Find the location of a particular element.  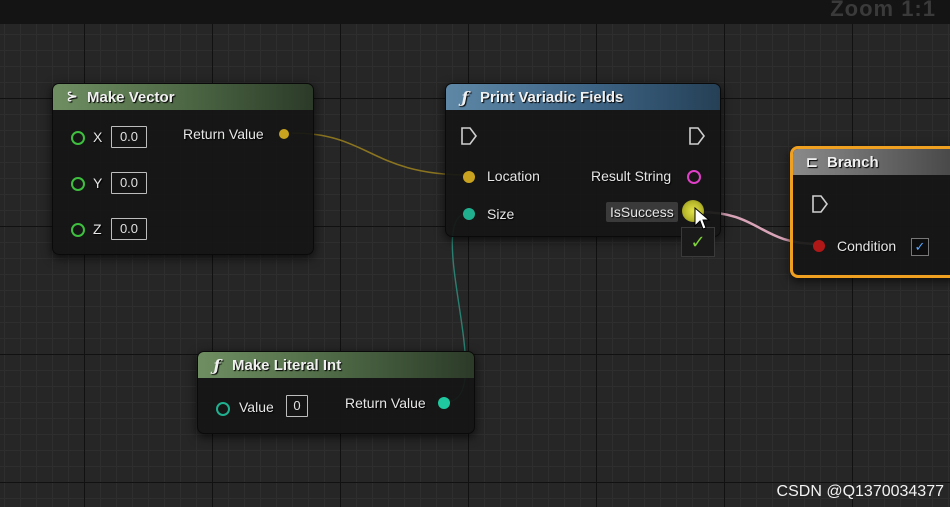

branch-node: ⊏ Branch Condition ✓ is located at coordinates (870, 212).